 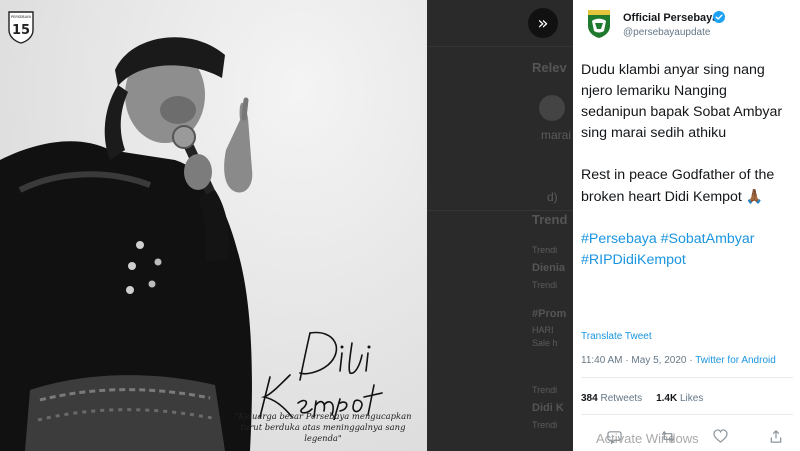 What do you see at coordinates (776, 436) in the screenshot?
I see `share-icon` at bounding box center [776, 436].